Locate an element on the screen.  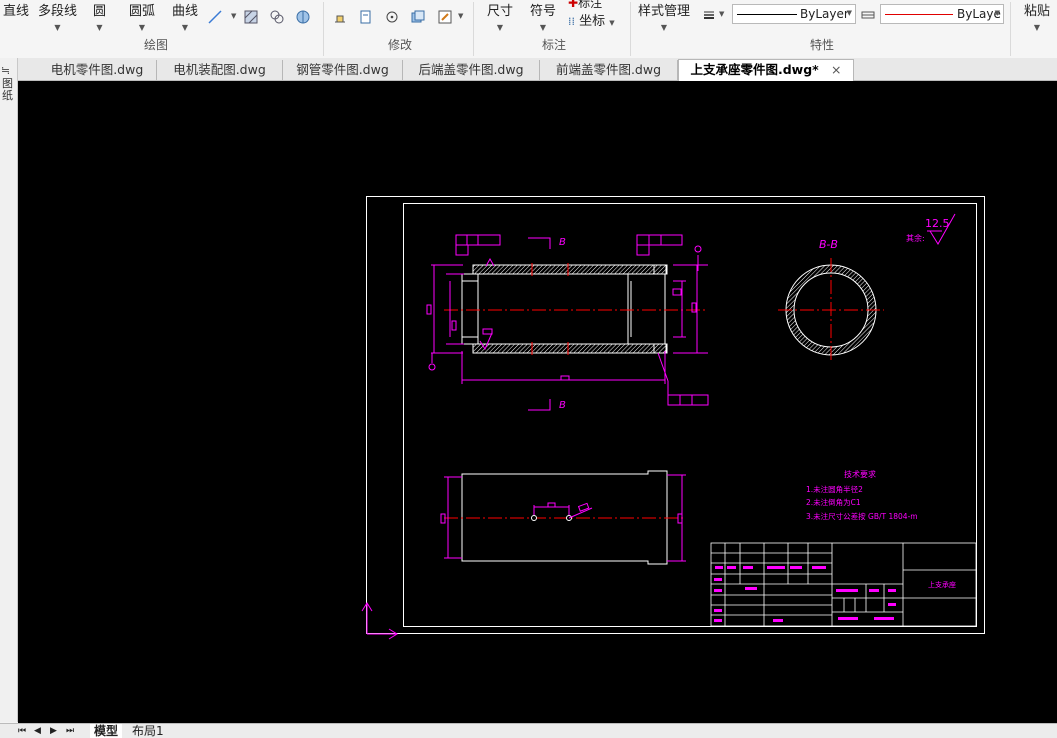
first-tab-icon: ⏮ is located at coordinates (22, 731).